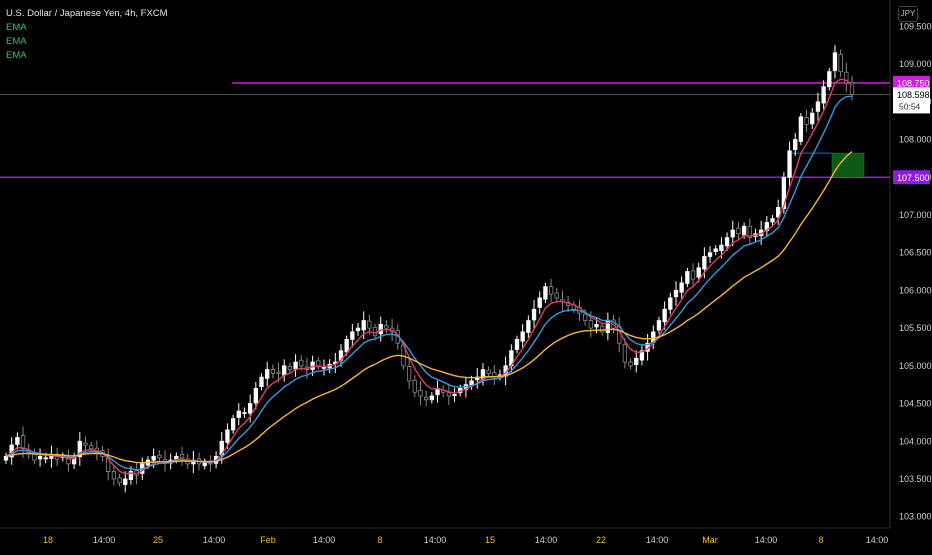  Describe the element at coordinates (848, 165) in the screenshot. I see `target-zone-box` at that location.